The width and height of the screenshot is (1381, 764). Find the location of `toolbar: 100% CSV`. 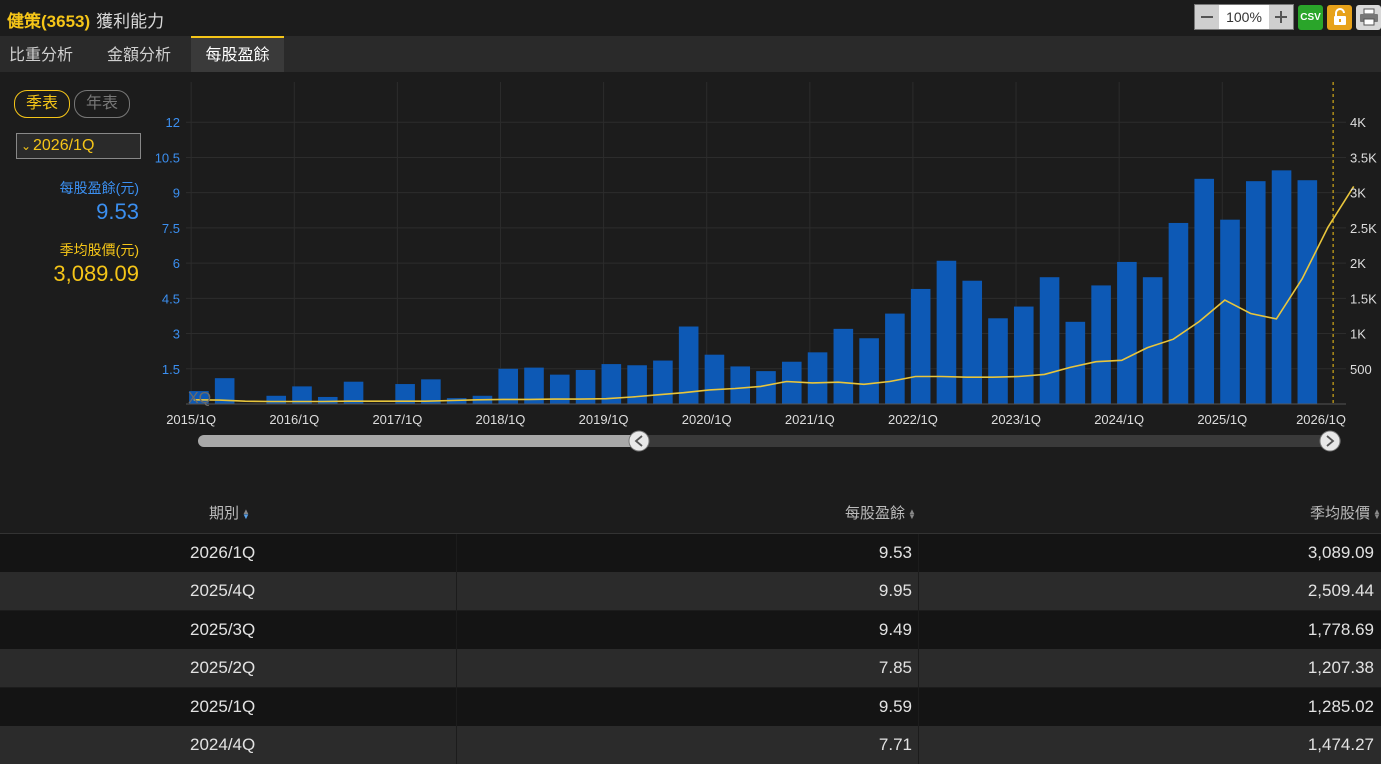

toolbar: 100% CSV is located at coordinates (1287, 17).